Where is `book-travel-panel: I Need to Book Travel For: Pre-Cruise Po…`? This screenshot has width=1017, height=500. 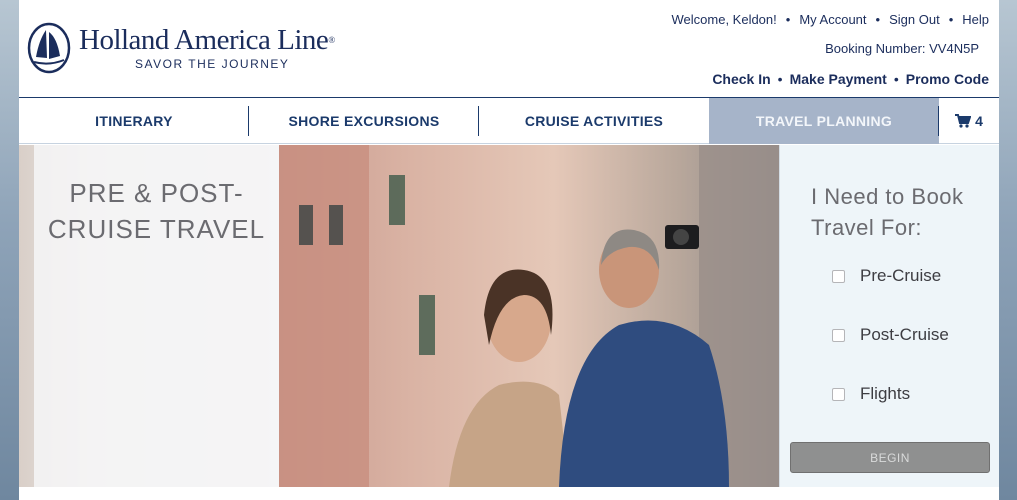 book-travel-panel: I Need to Book Travel For: Pre-Cruise Po… is located at coordinates (889, 316).